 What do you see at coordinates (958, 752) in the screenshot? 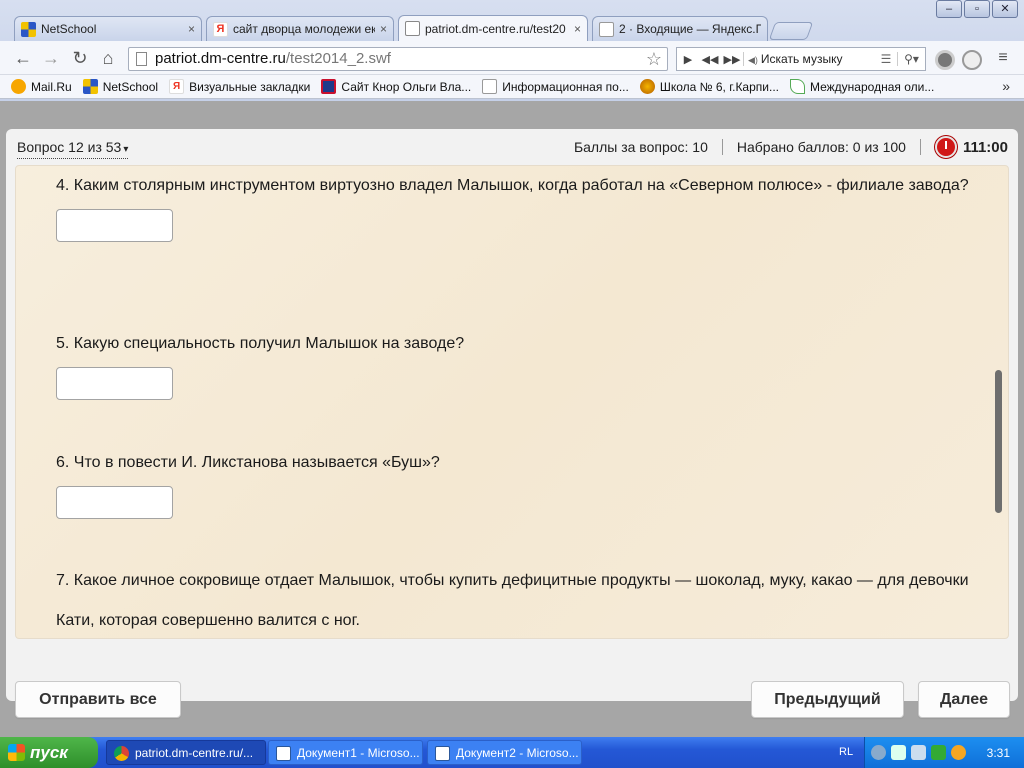
I see `antivirus-icon` at bounding box center [958, 752].